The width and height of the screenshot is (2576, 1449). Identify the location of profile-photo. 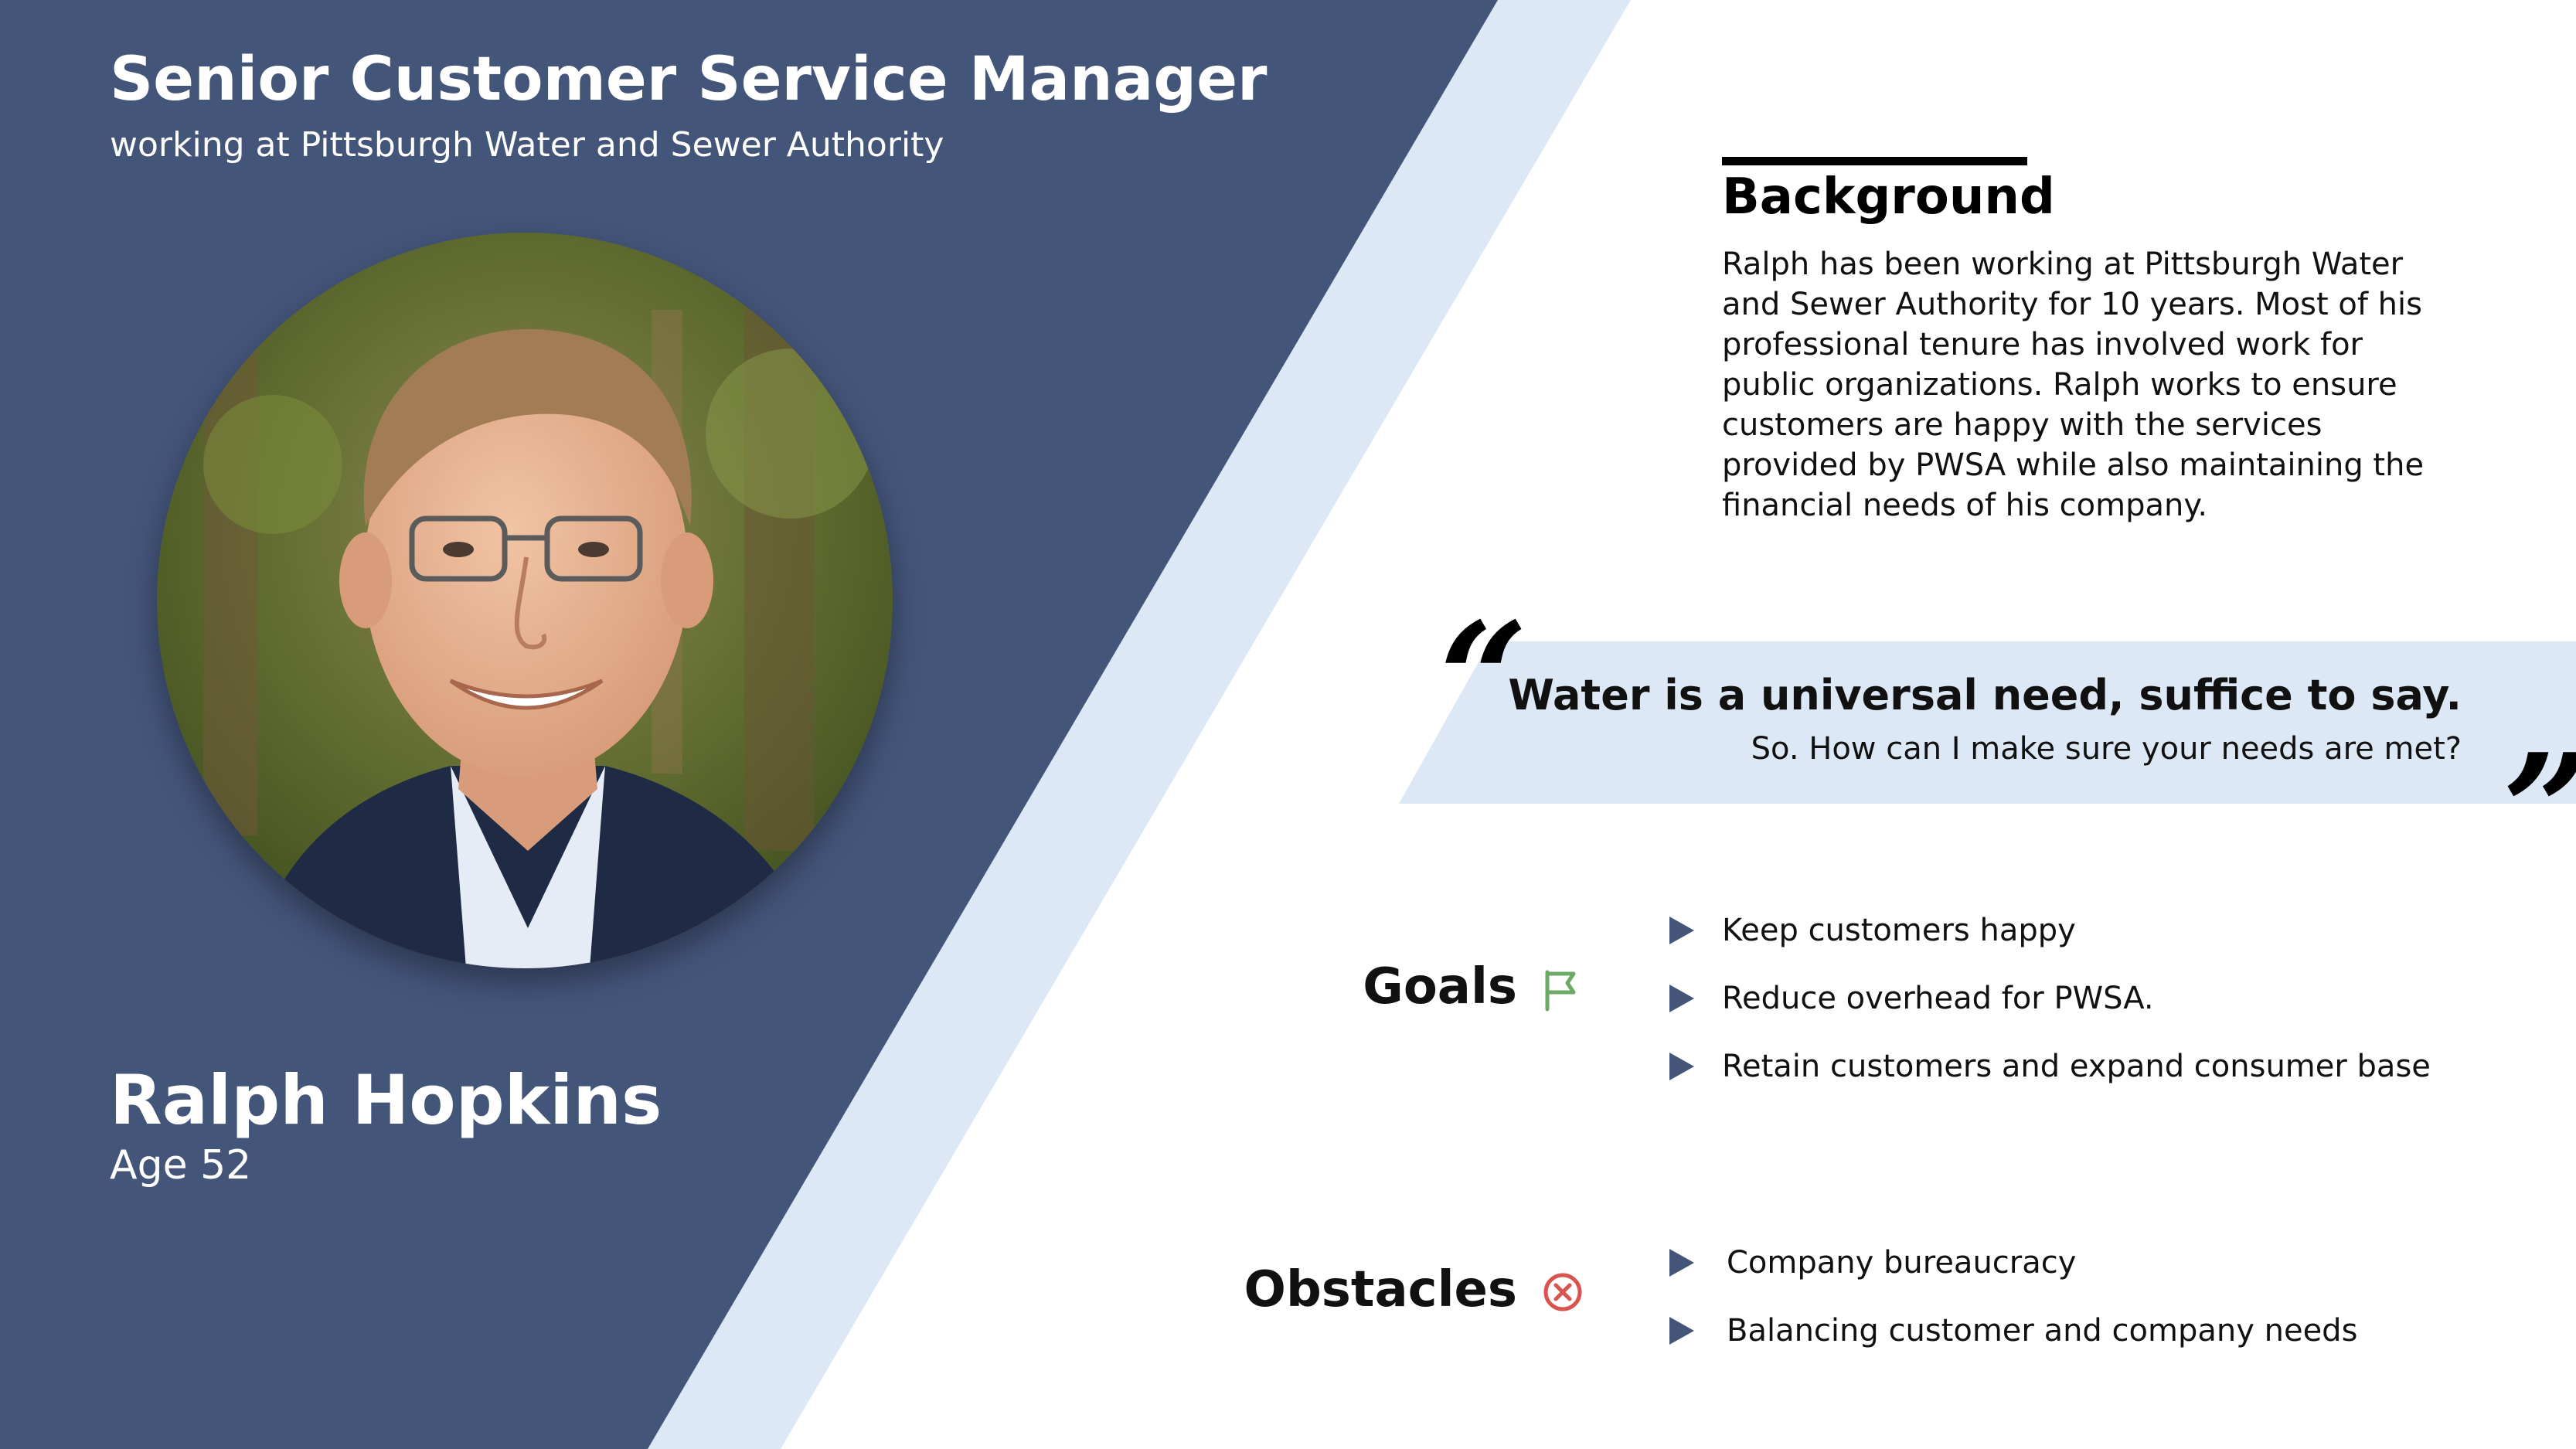
(525, 600).